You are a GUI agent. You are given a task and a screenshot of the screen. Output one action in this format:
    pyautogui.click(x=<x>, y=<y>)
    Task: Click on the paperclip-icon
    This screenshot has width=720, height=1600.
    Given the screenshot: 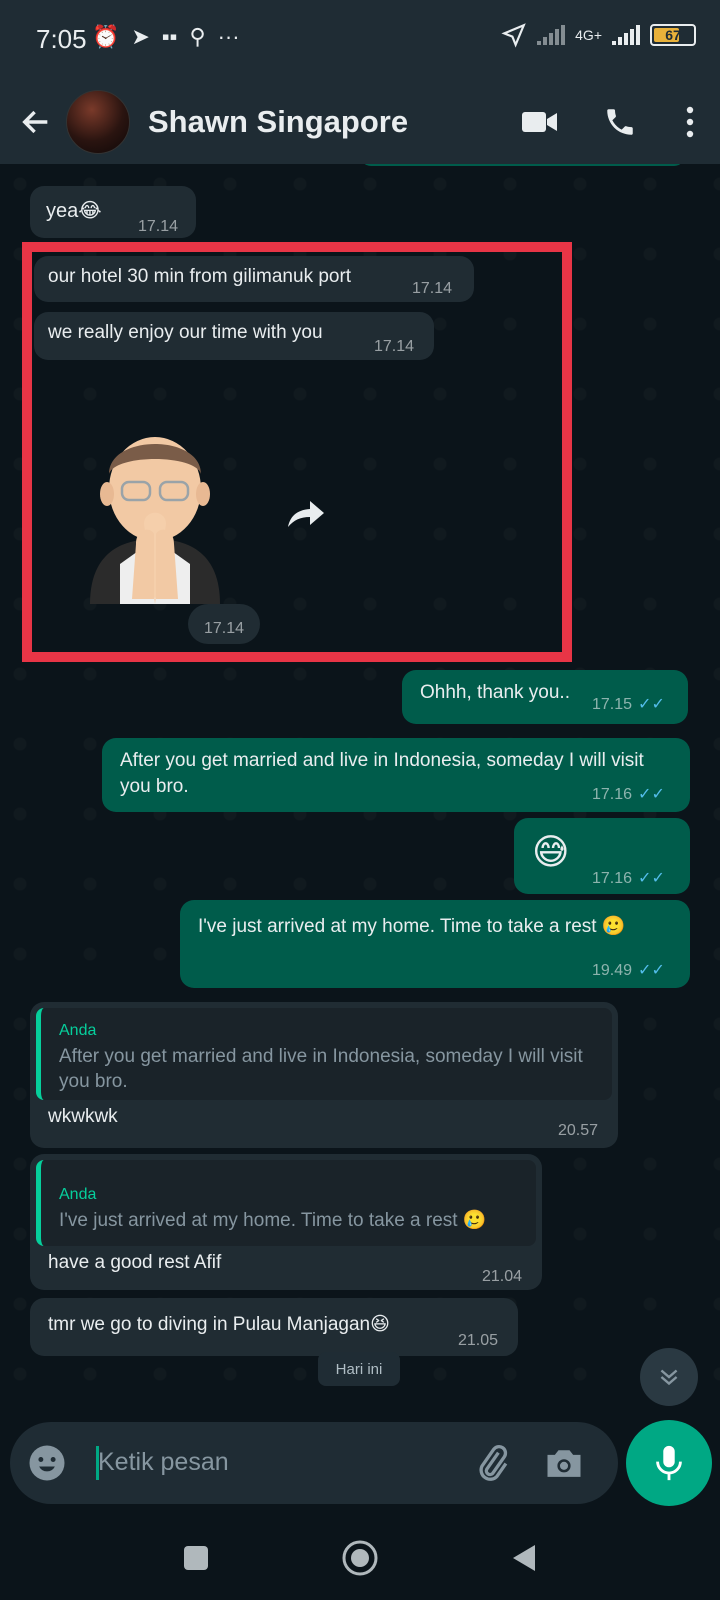 What is the action you would take?
    pyautogui.click(x=493, y=1462)
    